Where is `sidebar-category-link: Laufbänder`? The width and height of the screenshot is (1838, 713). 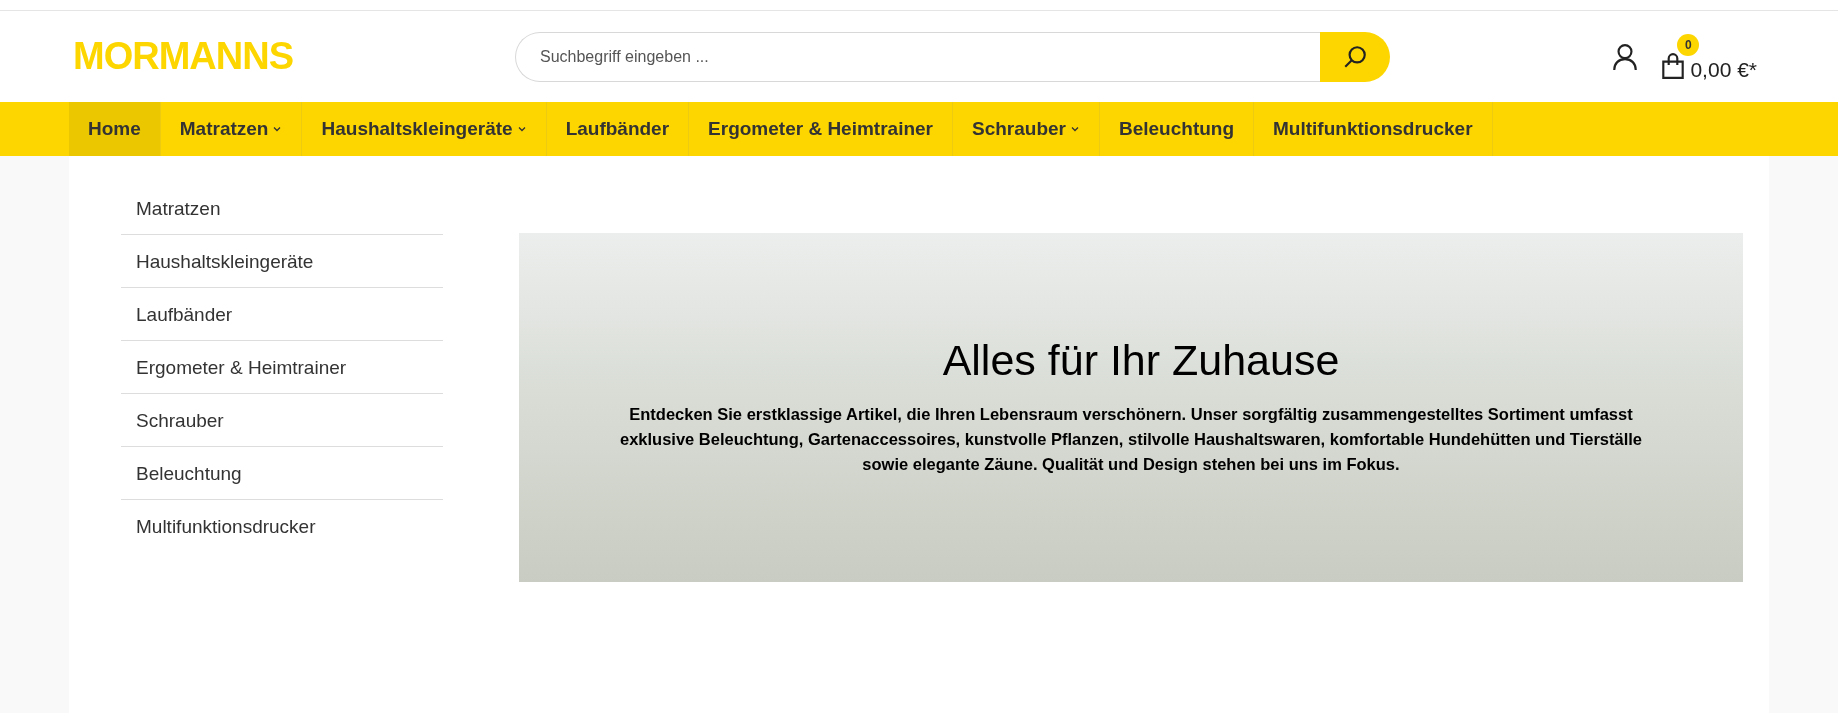
sidebar-category-link: Laufbänder is located at coordinates (282, 314).